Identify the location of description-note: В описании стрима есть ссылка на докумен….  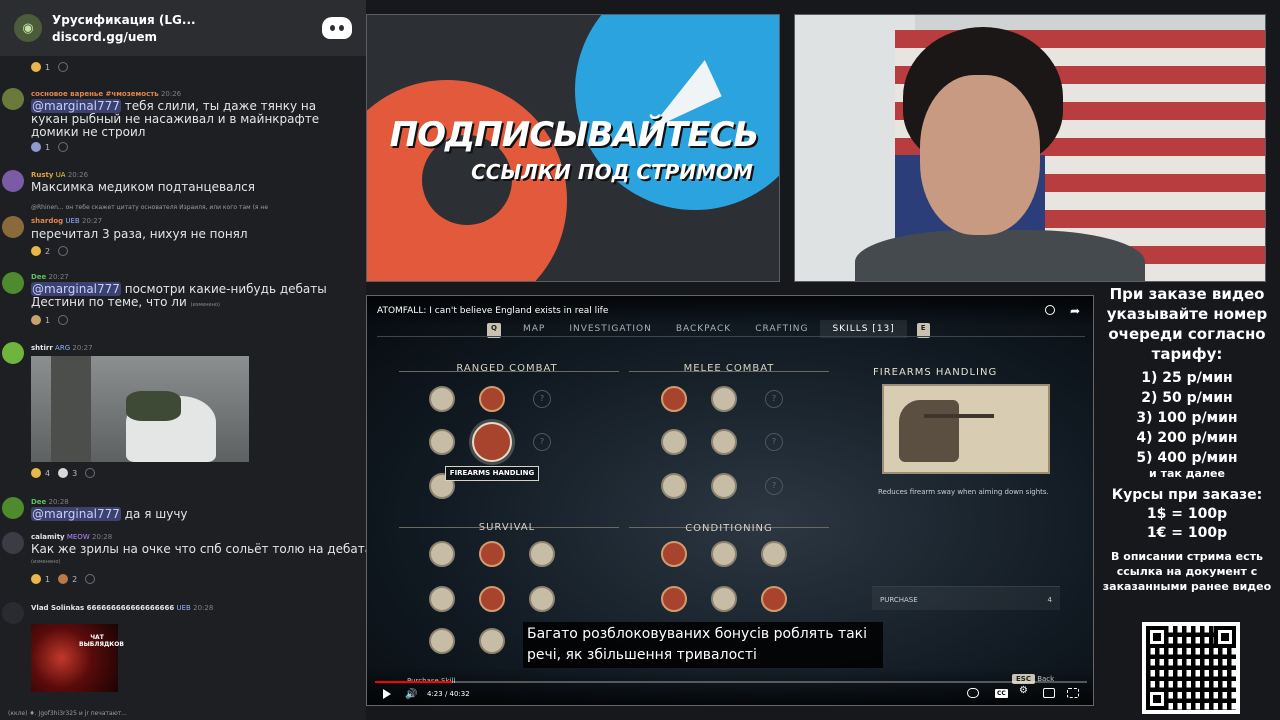
(1187, 571).